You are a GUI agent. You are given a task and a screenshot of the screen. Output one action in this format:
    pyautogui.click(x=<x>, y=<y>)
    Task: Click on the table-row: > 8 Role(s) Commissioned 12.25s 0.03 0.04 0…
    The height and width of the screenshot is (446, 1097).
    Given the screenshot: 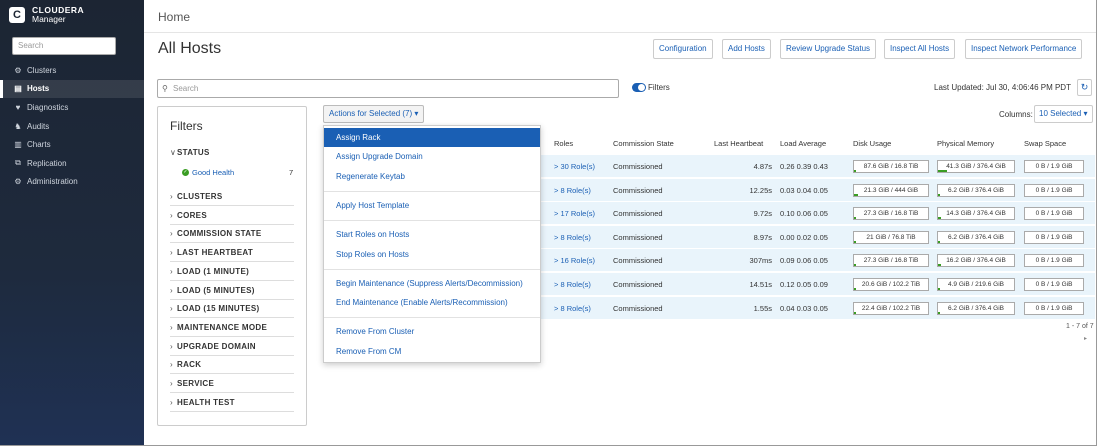 What is the action you would take?
    pyautogui.click(x=817, y=190)
    